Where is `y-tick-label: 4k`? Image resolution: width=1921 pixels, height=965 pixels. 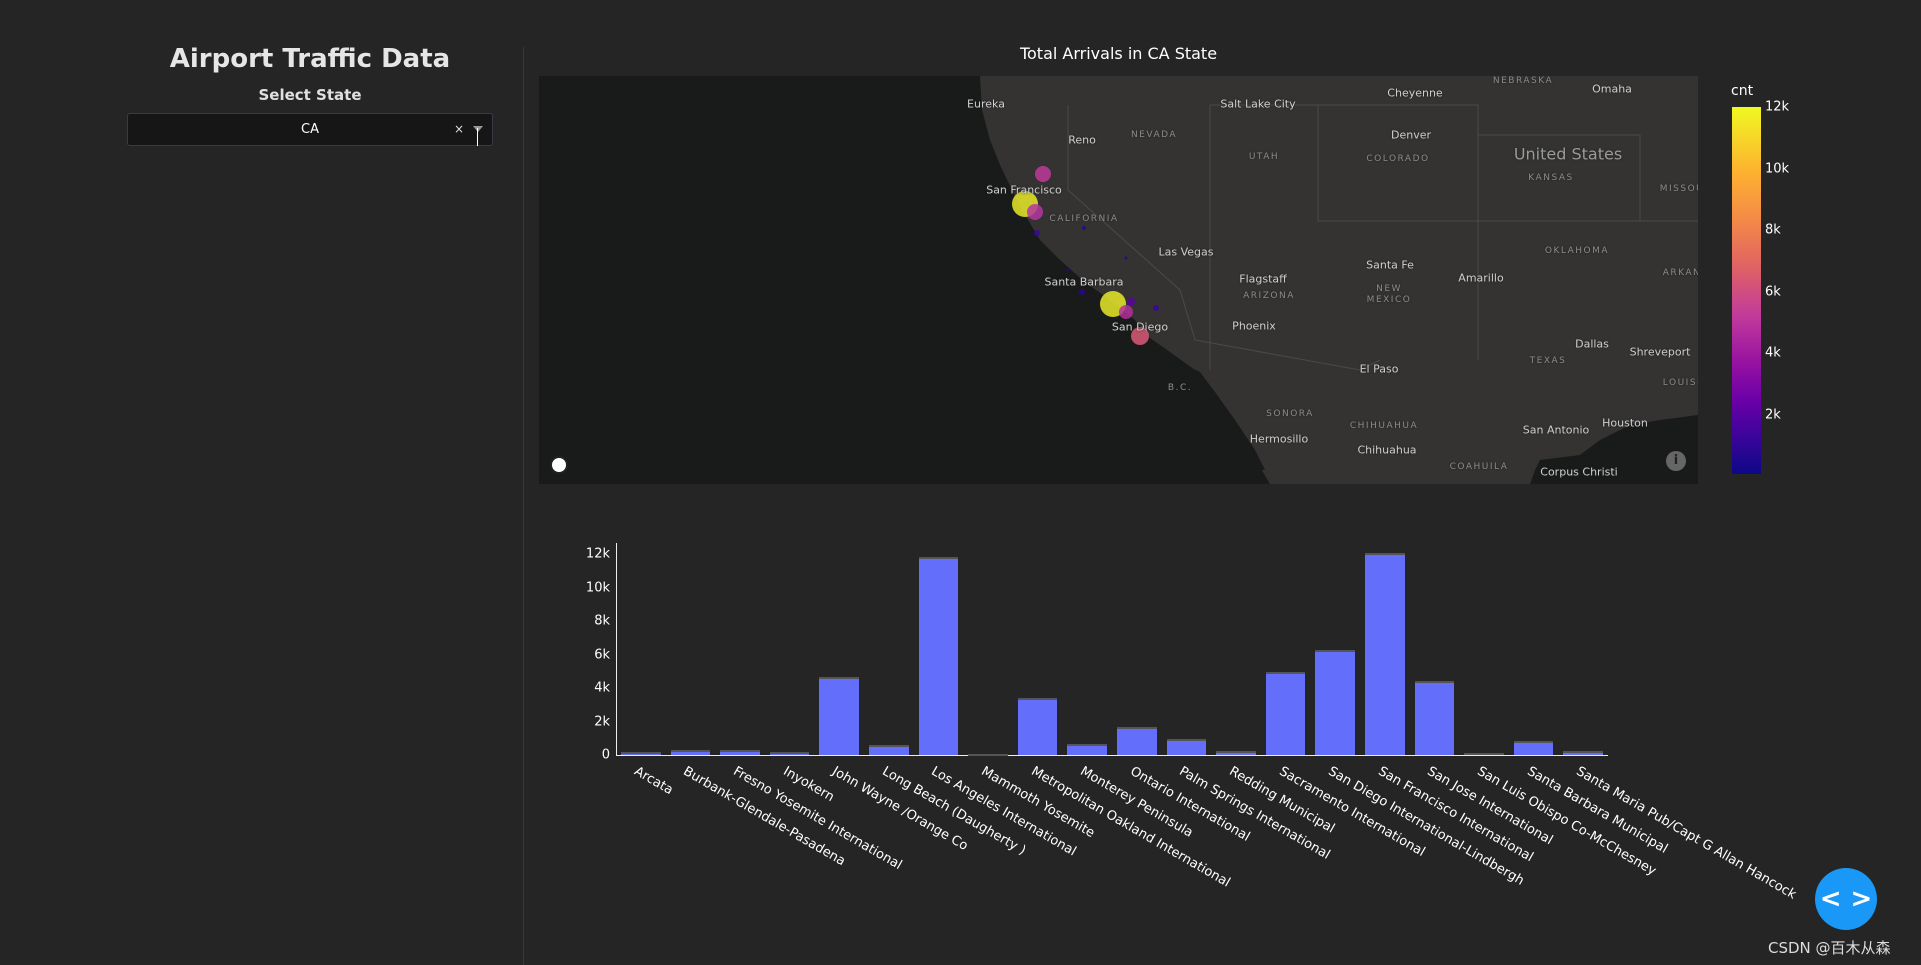 y-tick-label: 4k is located at coordinates (602, 688).